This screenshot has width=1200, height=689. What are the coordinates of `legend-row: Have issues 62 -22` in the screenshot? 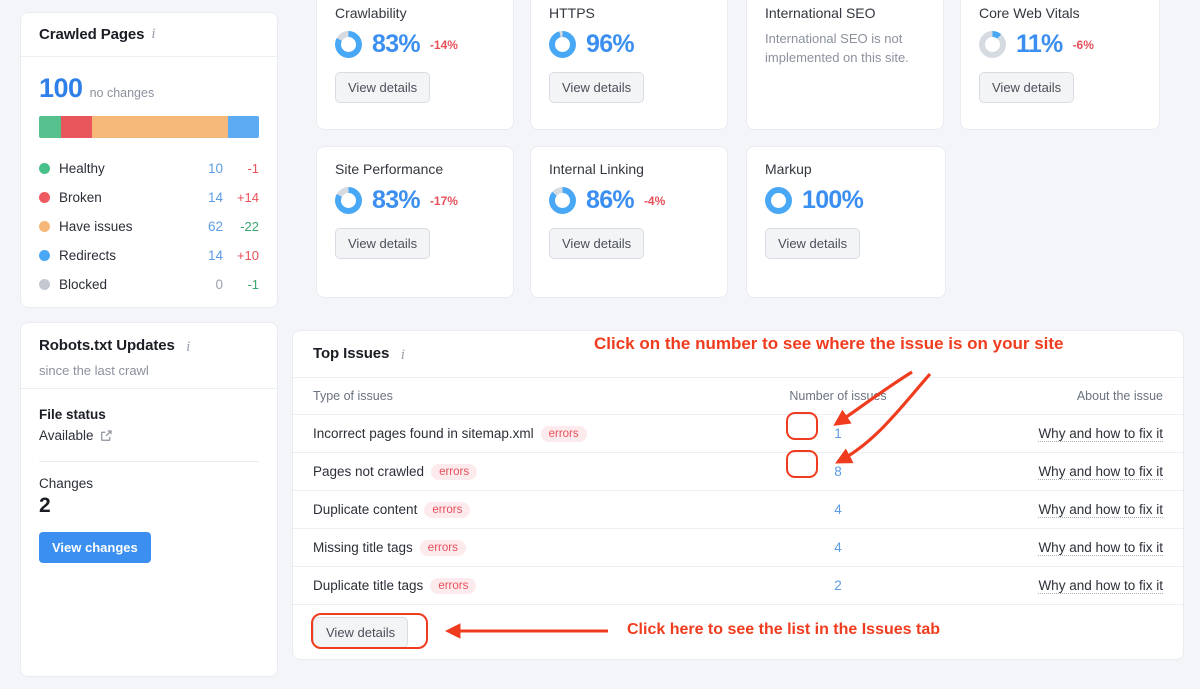 It's located at (149, 226).